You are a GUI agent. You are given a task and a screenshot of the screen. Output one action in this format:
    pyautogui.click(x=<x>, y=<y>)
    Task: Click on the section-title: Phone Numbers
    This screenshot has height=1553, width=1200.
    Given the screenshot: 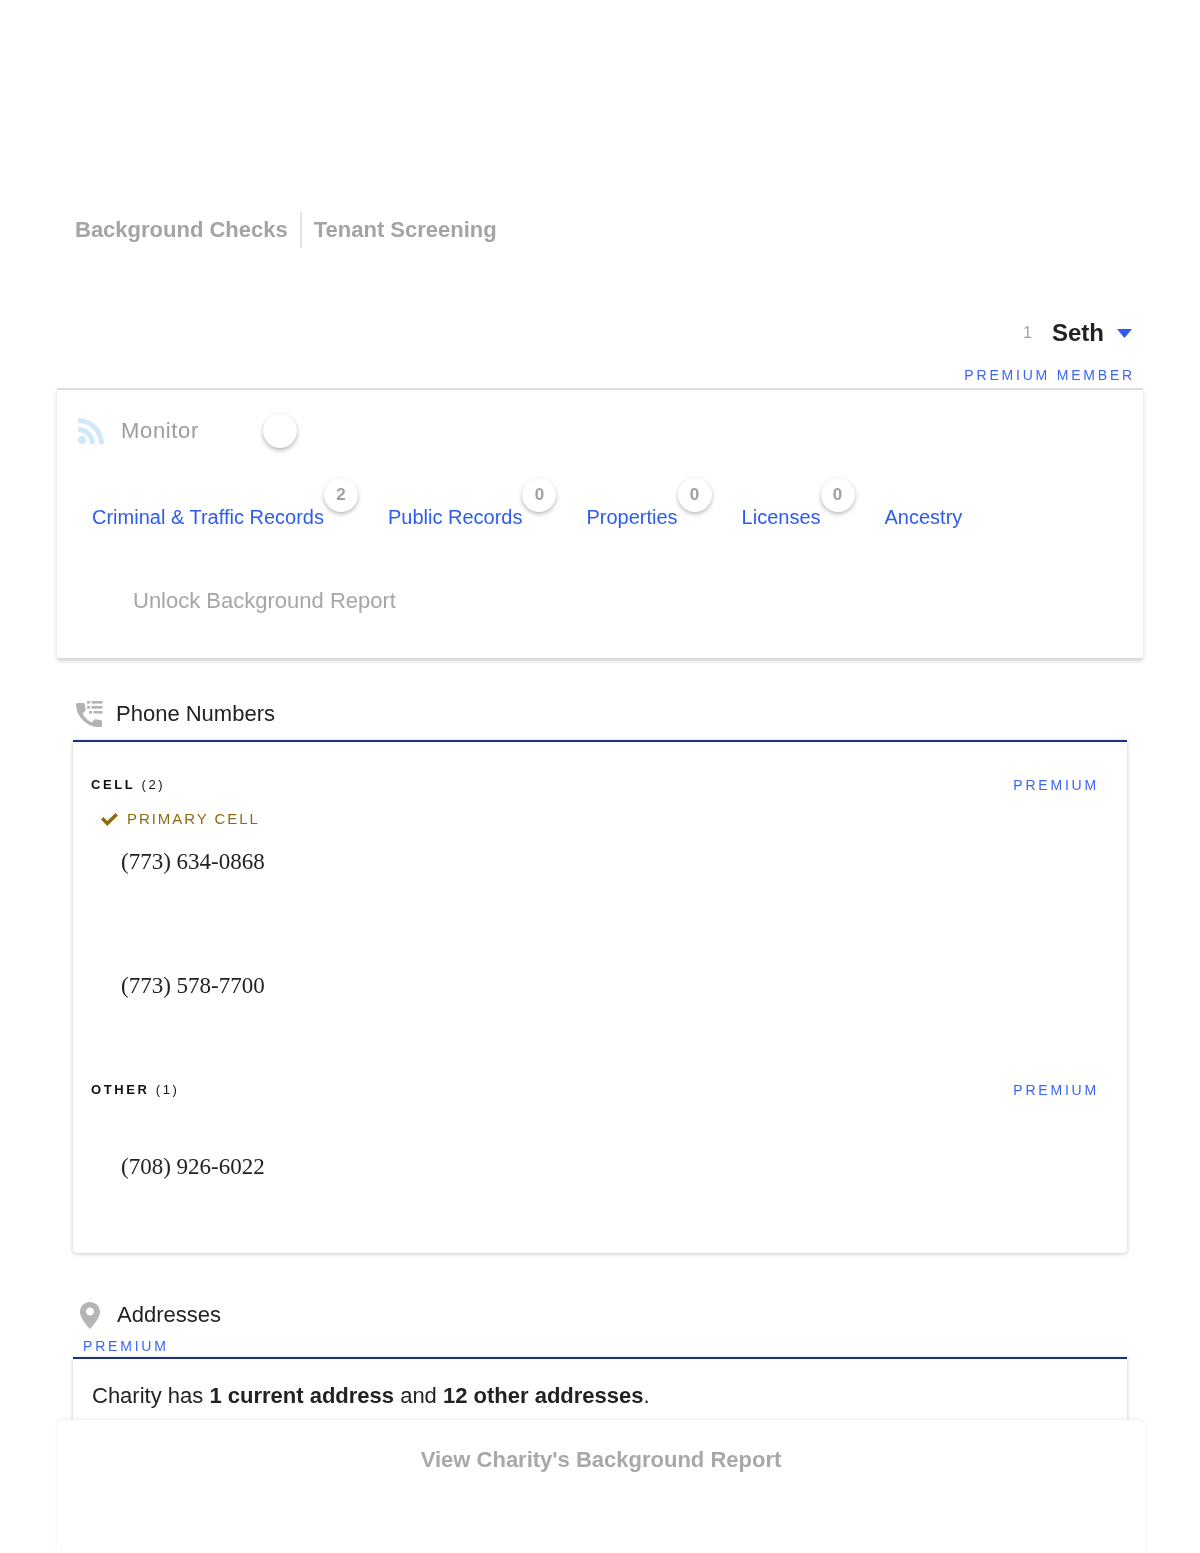 What is the action you would take?
    pyautogui.click(x=195, y=714)
    